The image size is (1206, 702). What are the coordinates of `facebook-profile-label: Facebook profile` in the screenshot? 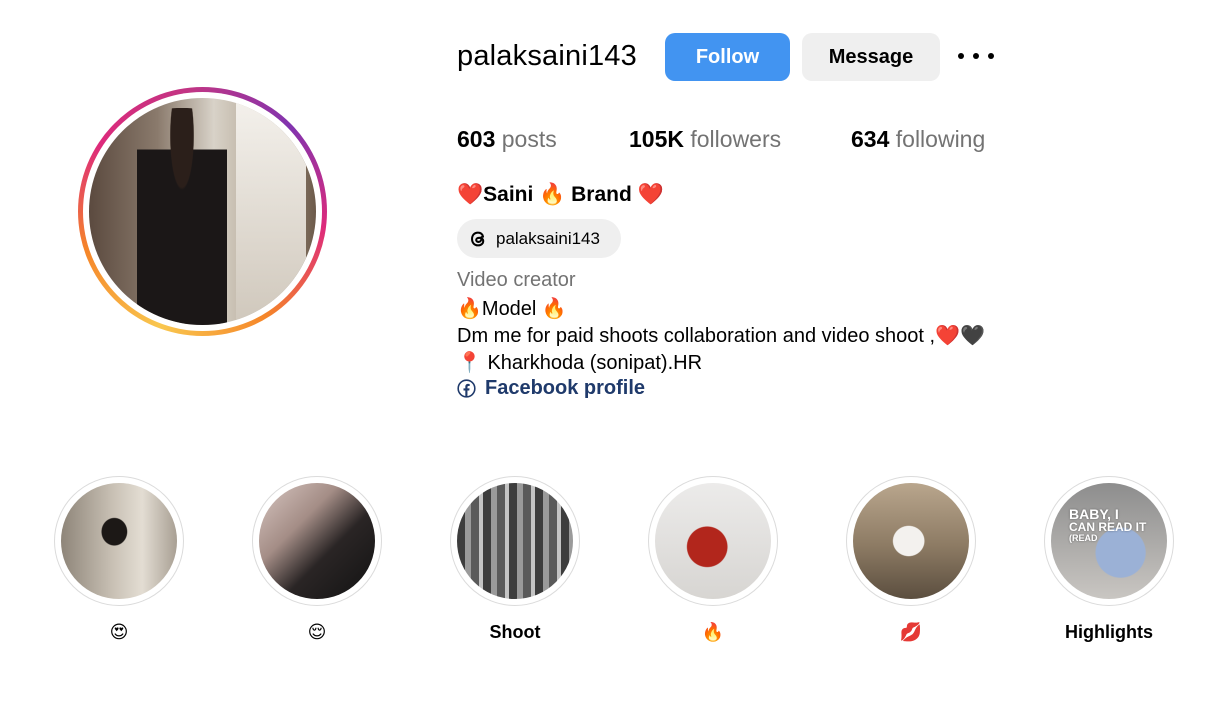 It's located at (565, 388).